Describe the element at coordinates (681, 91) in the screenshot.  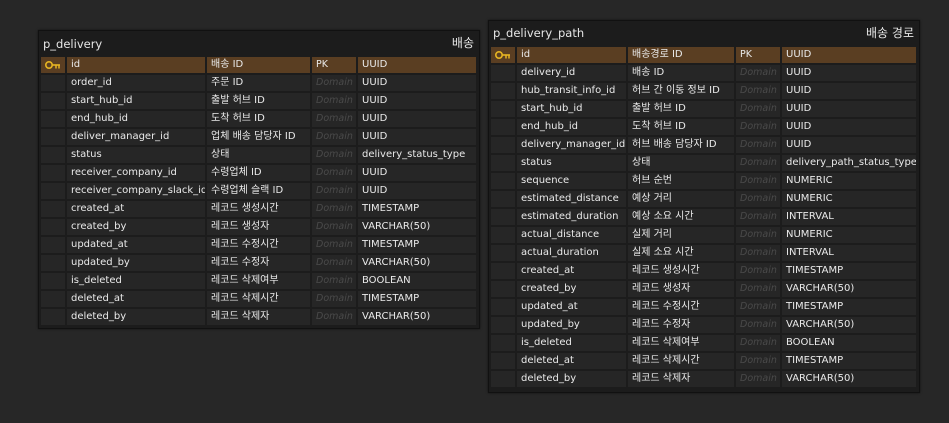
I see `column-comment: 허브 간 이동 정보 ID` at that location.